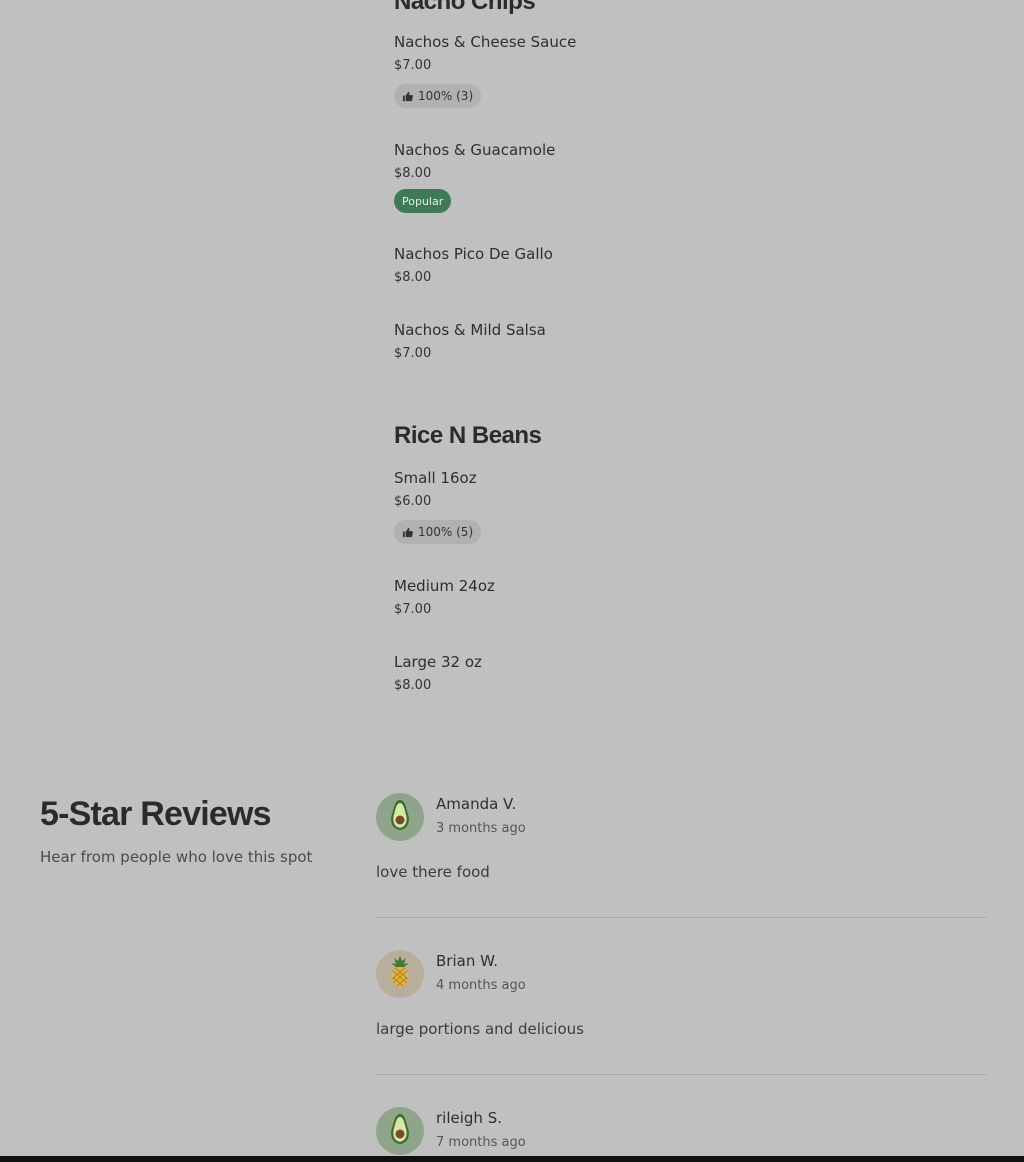 This screenshot has width=1024, height=1162. Describe the element at coordinates (481, 1142) in the screenshot. I see `review-time: 7 months ago` at that location.